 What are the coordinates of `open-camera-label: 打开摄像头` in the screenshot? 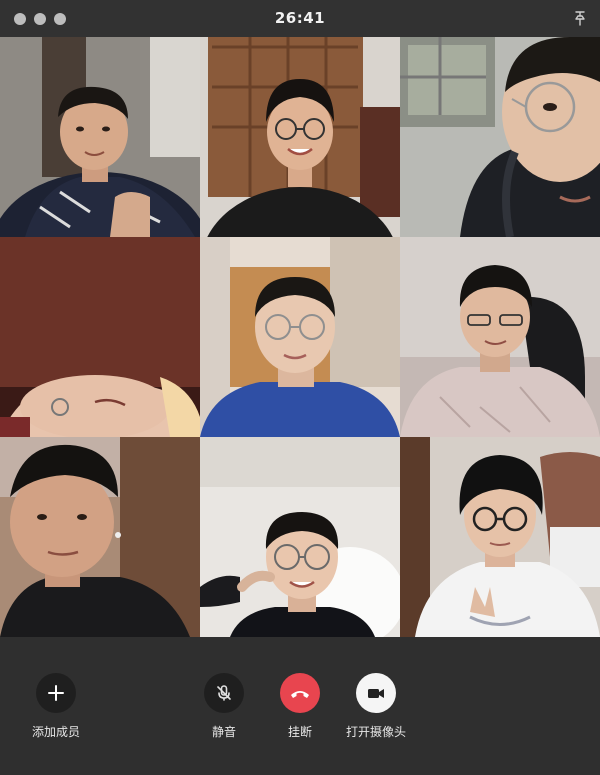 It's located at (375, 732).